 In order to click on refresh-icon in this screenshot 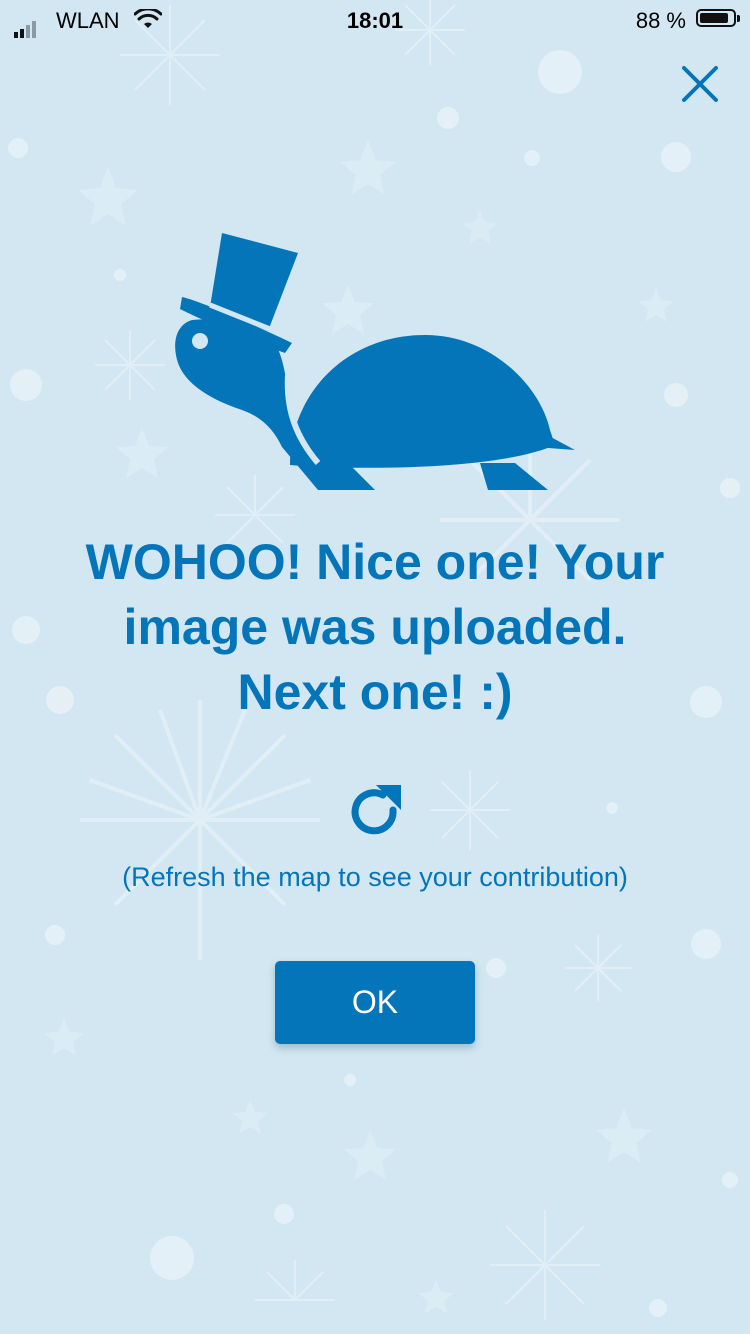, I will do `click(375, 812)`.